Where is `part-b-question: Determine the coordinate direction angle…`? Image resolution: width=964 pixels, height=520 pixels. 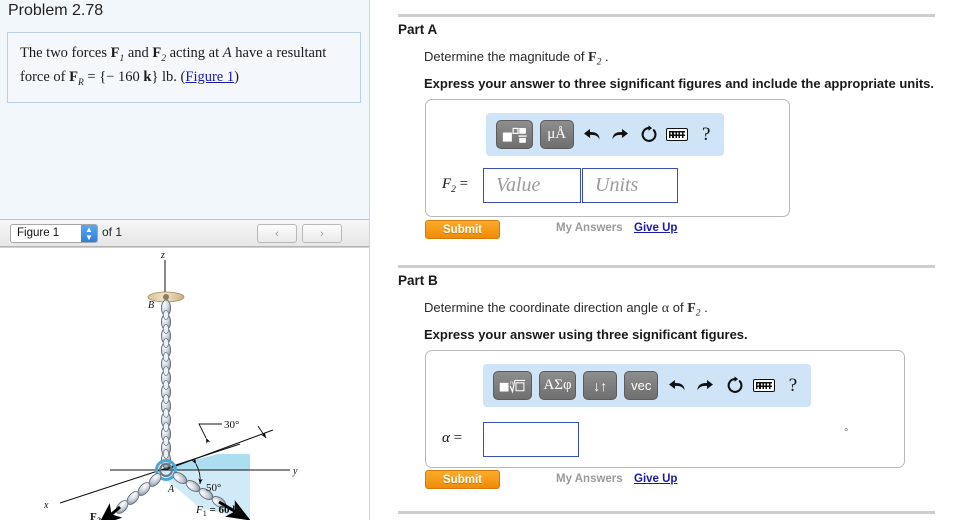
part-b-question: Determine the coordinate direction angle… is located at coordinates (566, 309).